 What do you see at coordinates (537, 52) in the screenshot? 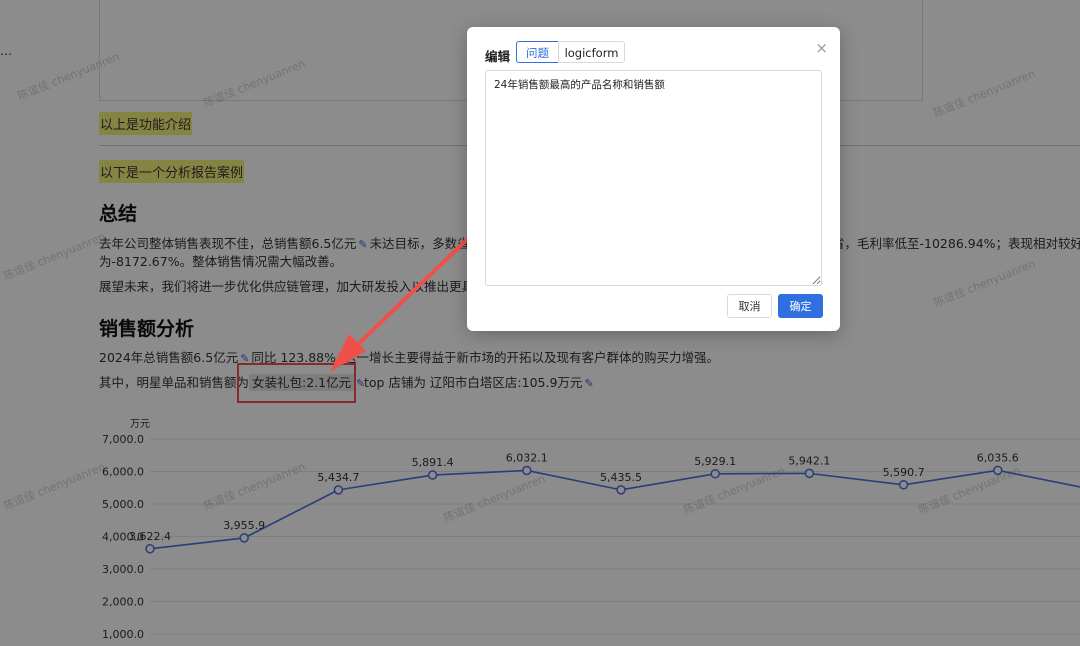
I see `tab-question: 问题` at bounding box center [537, 52].